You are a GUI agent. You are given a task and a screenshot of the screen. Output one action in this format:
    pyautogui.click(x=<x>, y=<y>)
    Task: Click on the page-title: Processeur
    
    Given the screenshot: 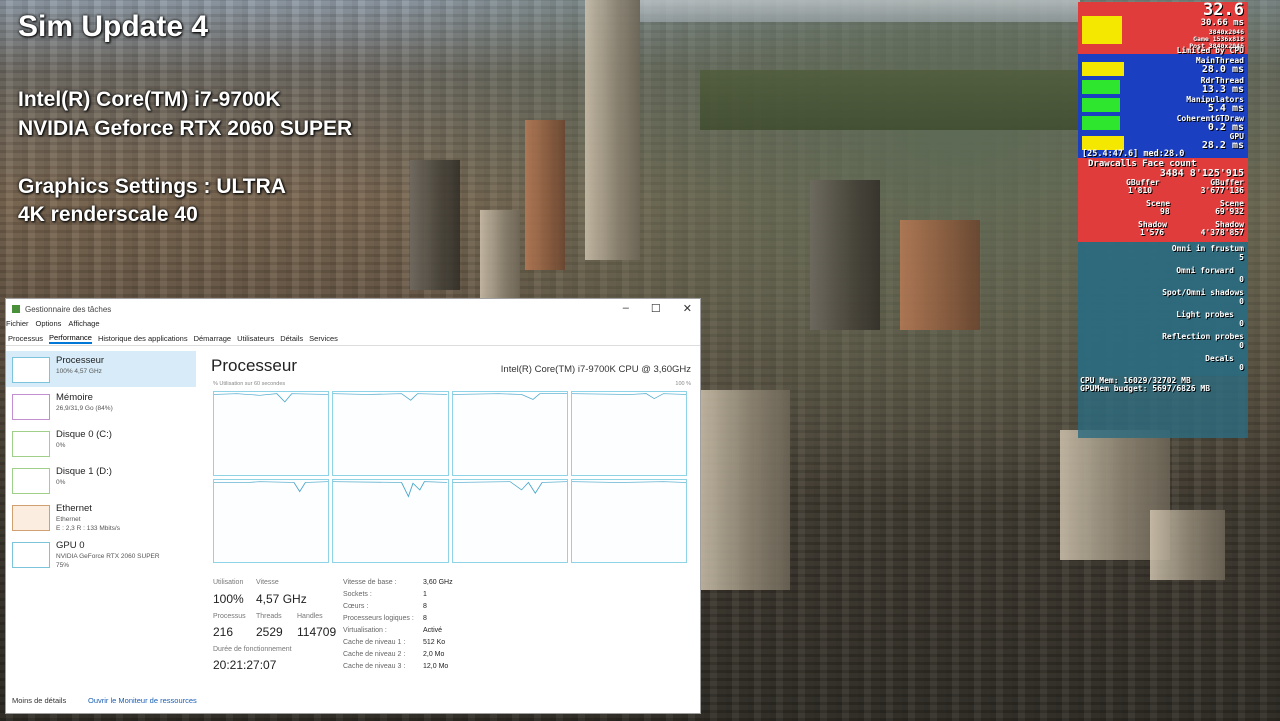 What is the action you would take?
    pyautogui.click(x=254, y=365)
    